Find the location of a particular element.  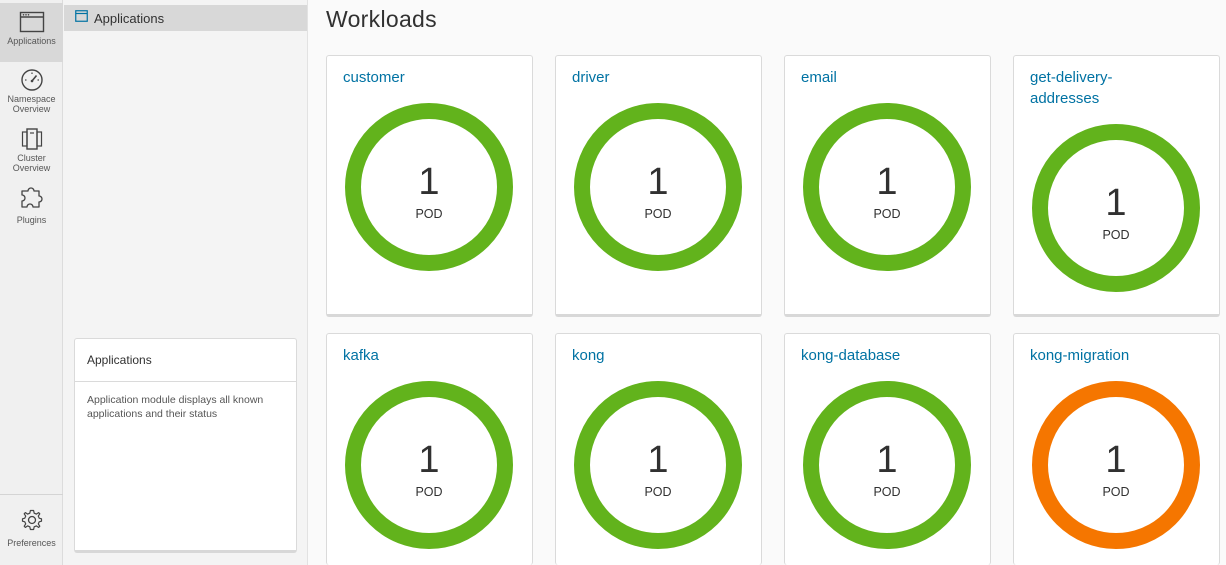

workload-name: driver is located at coordinates (591, 77).